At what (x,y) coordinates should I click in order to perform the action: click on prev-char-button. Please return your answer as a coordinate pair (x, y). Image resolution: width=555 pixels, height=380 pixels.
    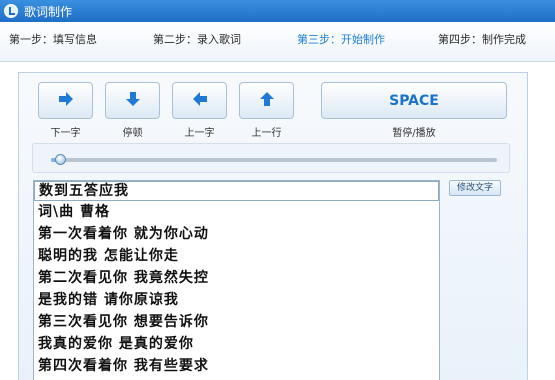
    Looking at the image, I should click on (199, 100).